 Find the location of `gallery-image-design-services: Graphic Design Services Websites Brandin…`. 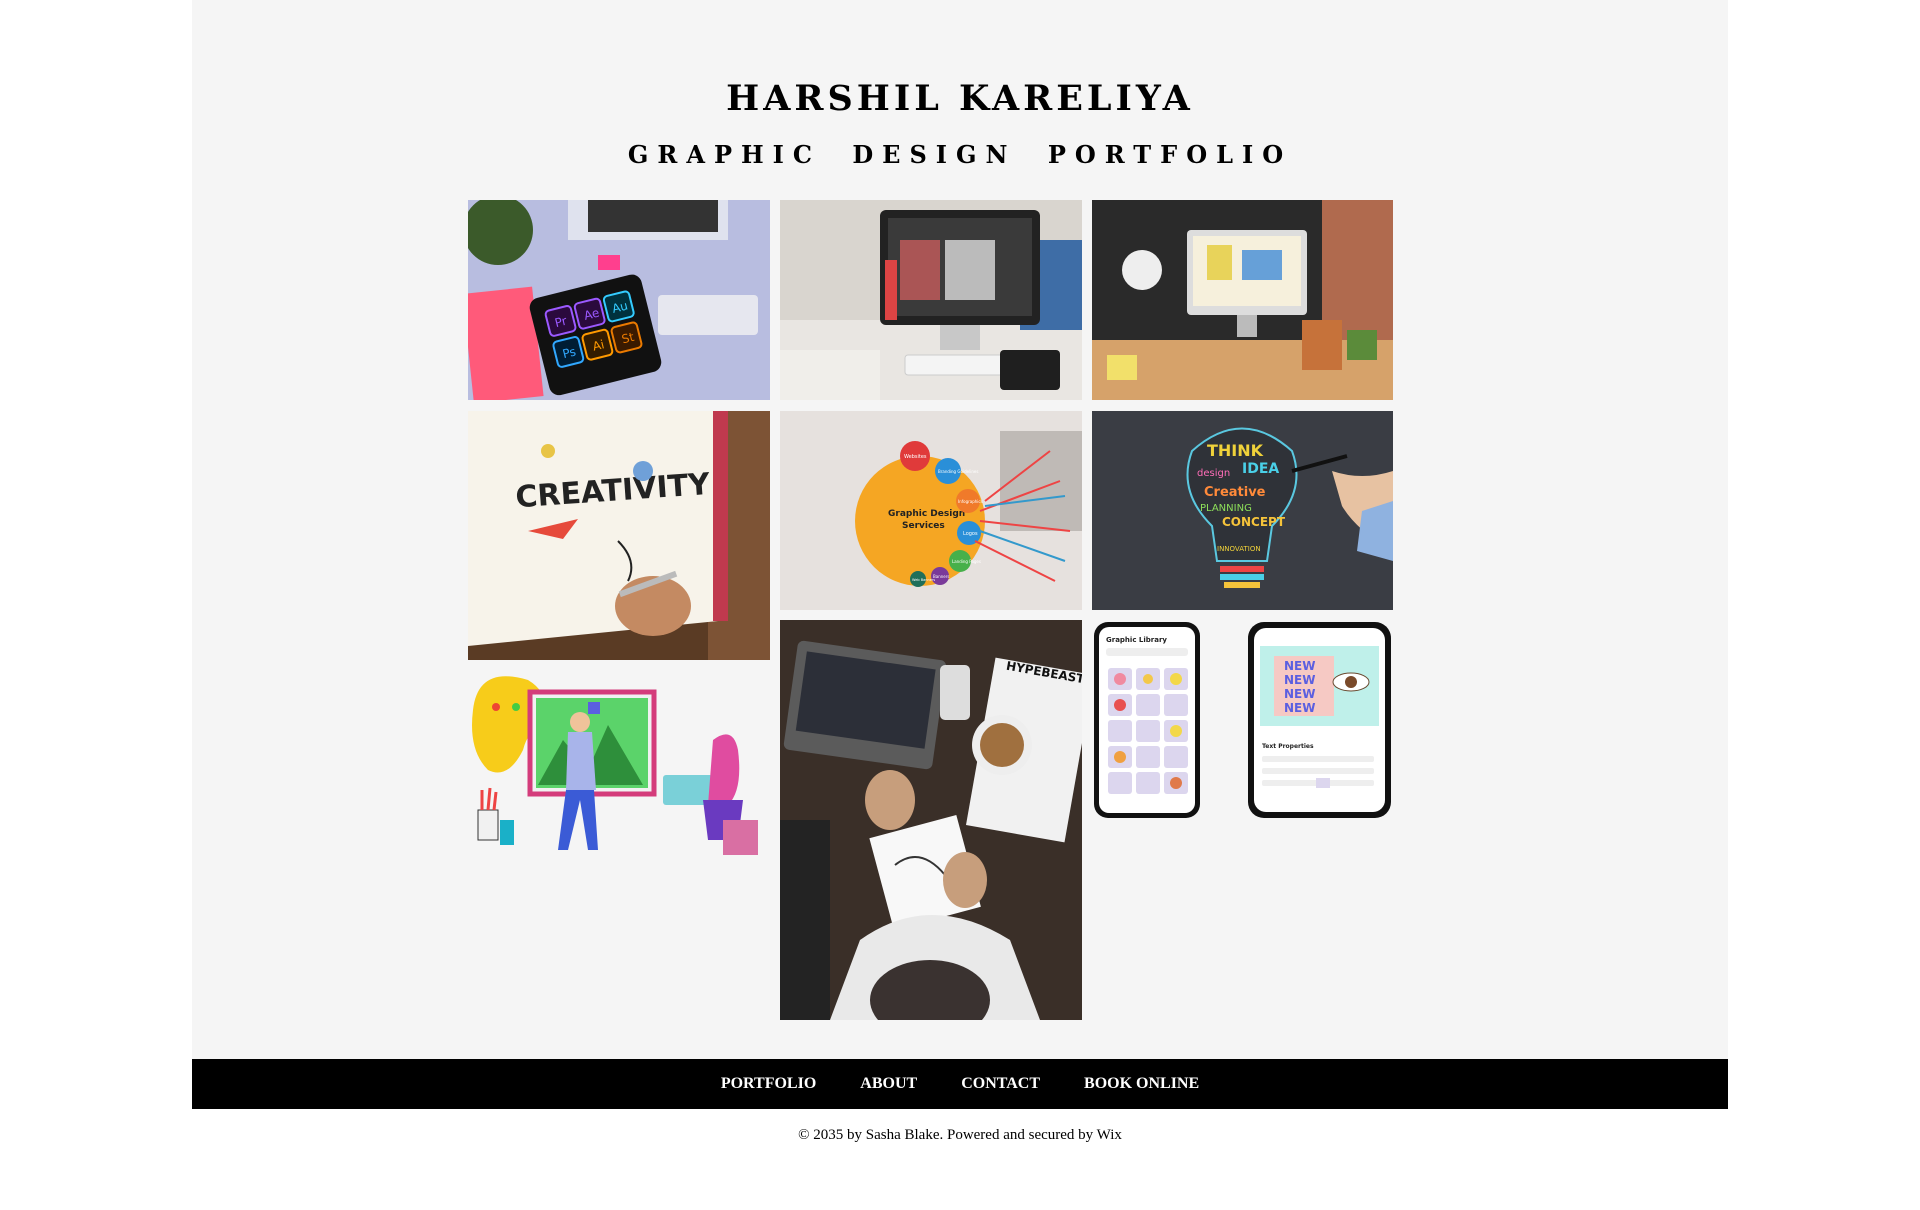

gallery-image-design-services: Graphic Design Services Websites Brandin… is located at coordinates (931, 510).